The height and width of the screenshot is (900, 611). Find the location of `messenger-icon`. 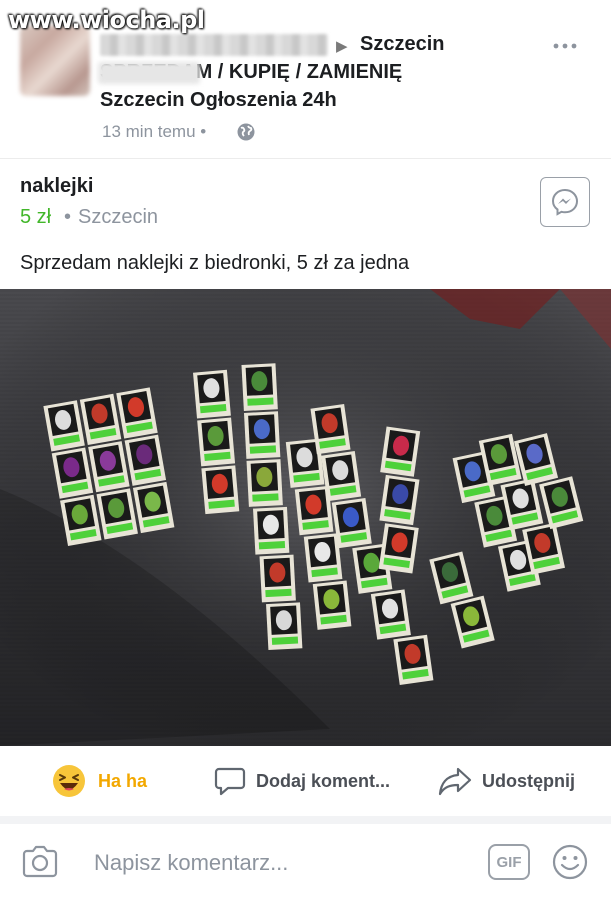

messenger-icon is located at coordinates (565, 202).